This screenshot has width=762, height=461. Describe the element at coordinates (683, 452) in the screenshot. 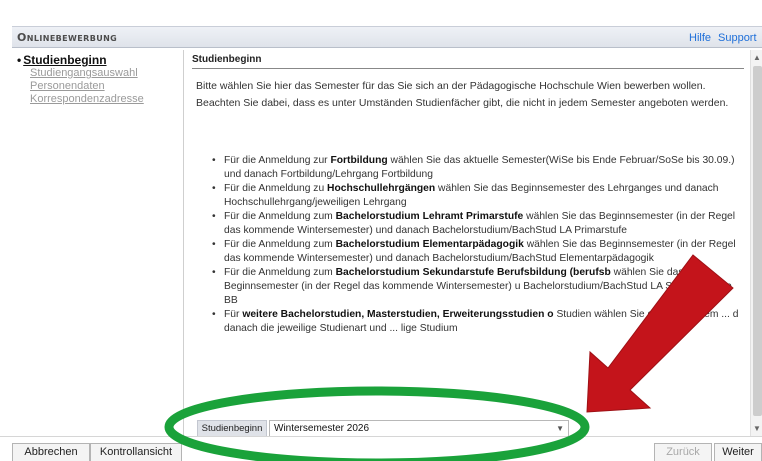

I see `back-button: Zurück` at that location.